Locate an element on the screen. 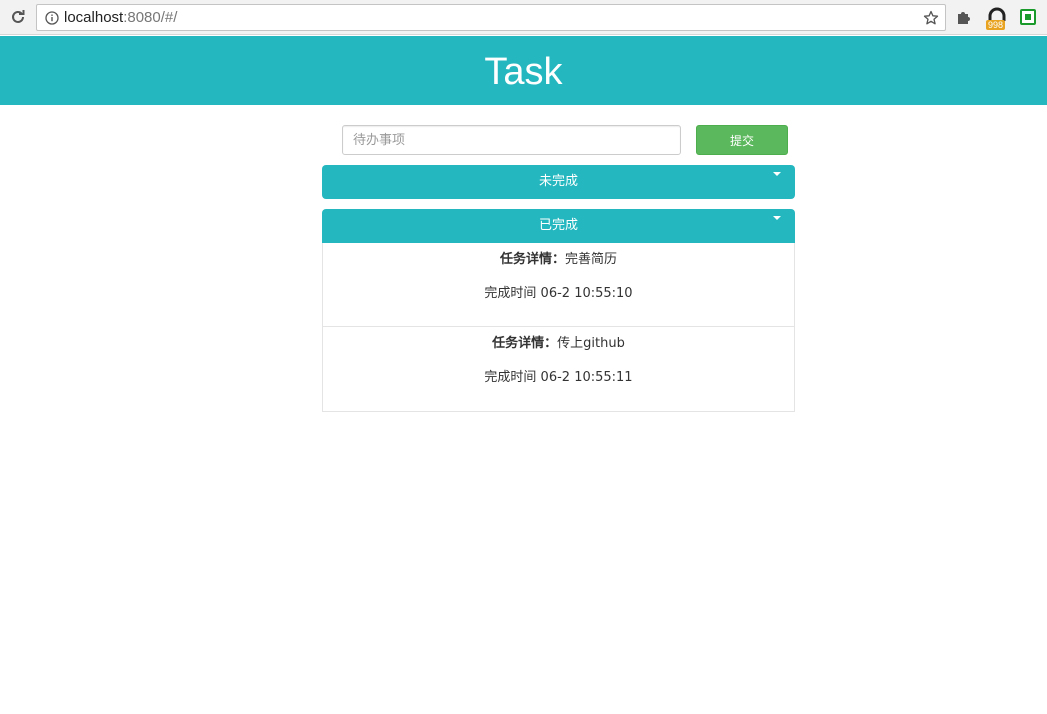 Image resolution: width=1047 pixels, height=714 pixels. app-header: Task is located at coordinates (523, 70).